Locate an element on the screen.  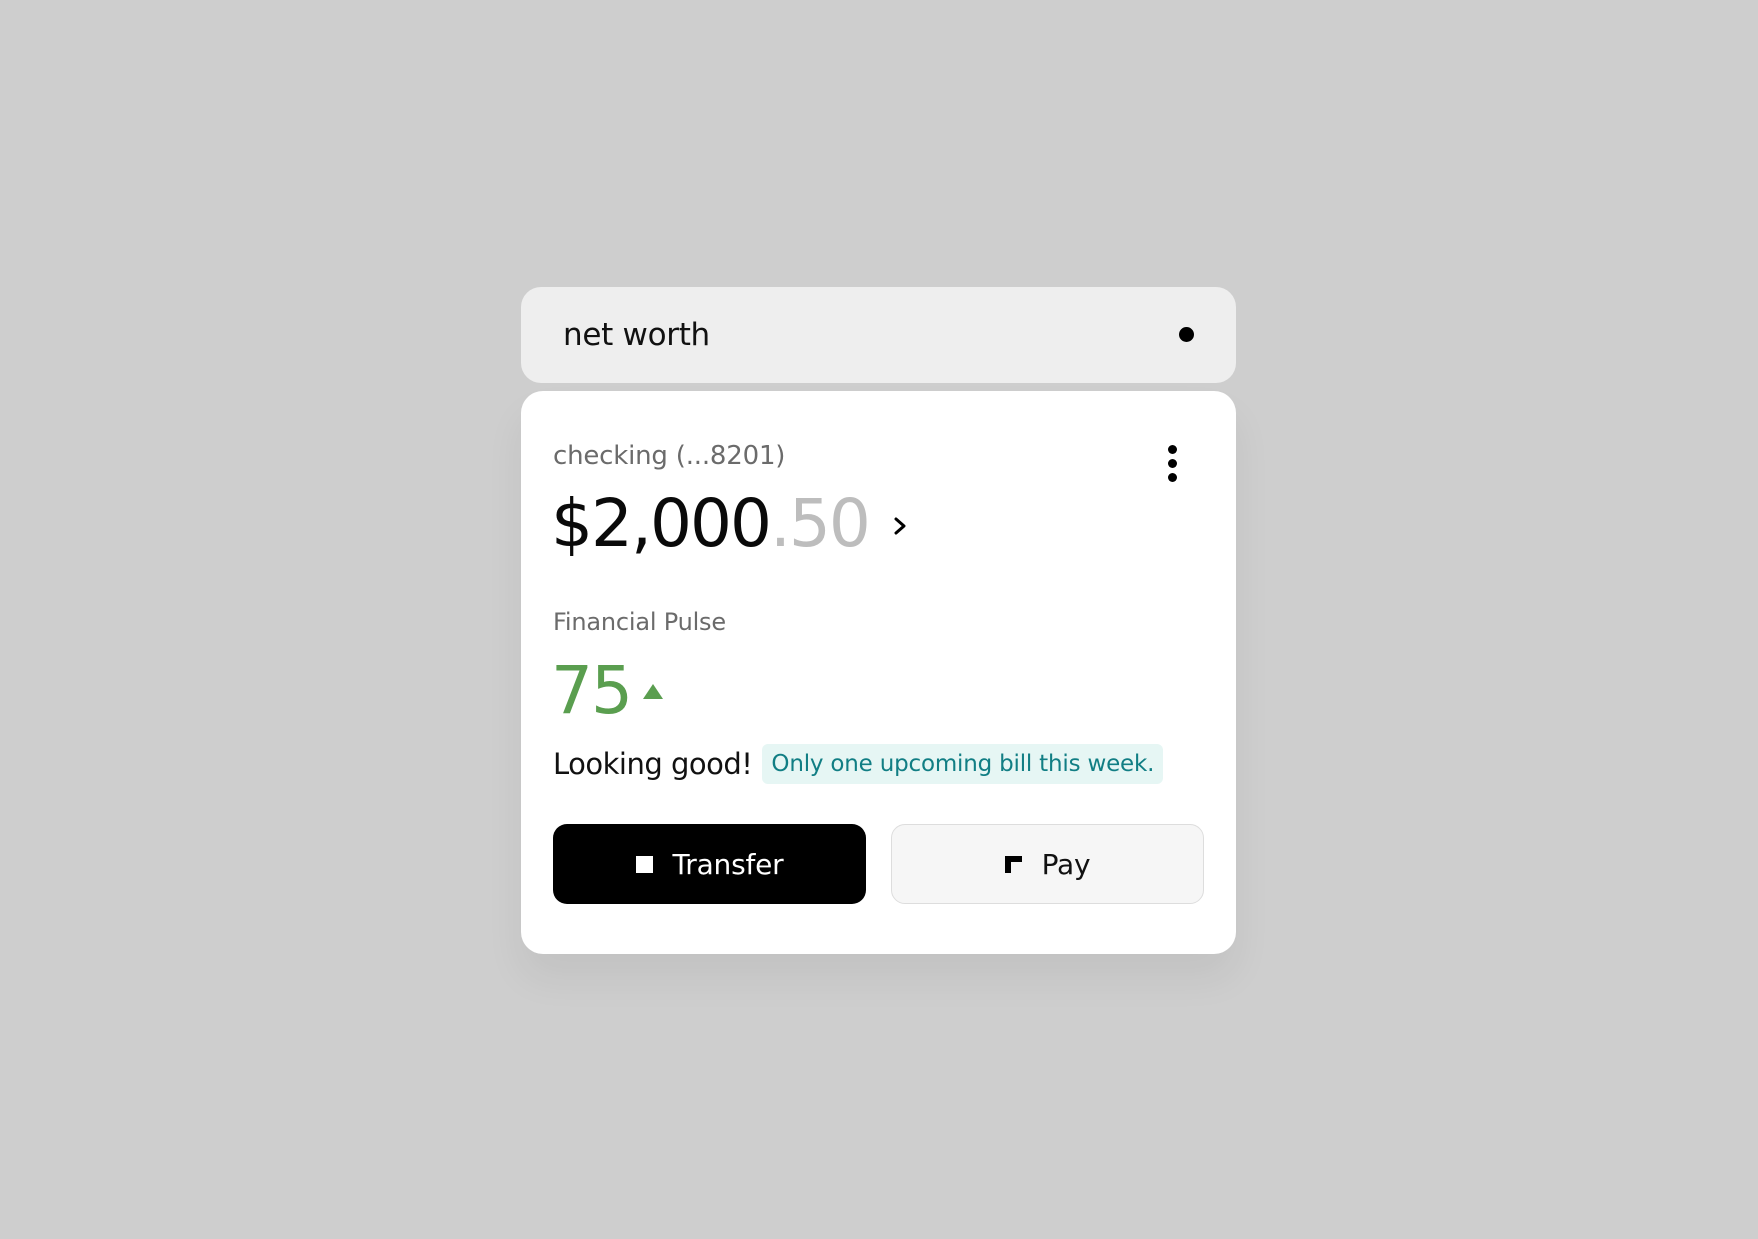
more-options-button is located at coordinates (1173, 464).